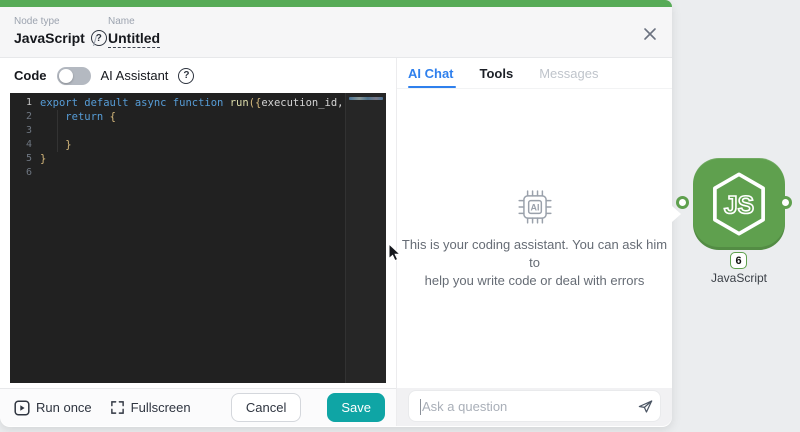  Describe the element at coordinates (28, 130) in the screenshot. I see `code-line: 3` at that location.